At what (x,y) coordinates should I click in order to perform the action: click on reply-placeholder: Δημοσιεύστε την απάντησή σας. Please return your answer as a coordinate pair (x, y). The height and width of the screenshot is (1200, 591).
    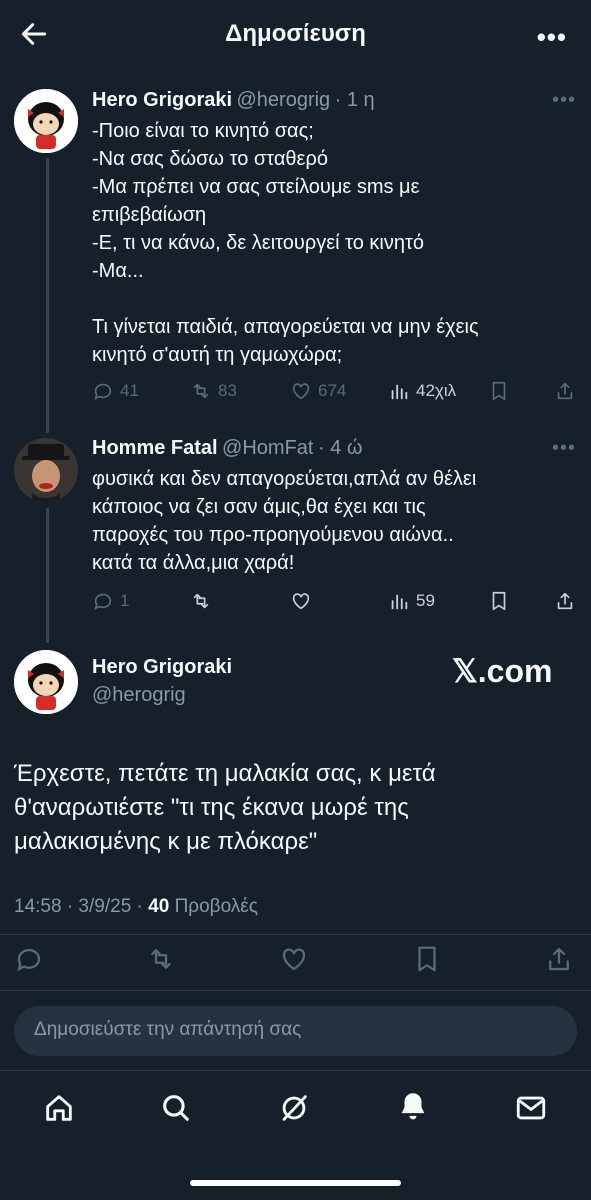
    Looking at the image, I should click on (168, 1029).